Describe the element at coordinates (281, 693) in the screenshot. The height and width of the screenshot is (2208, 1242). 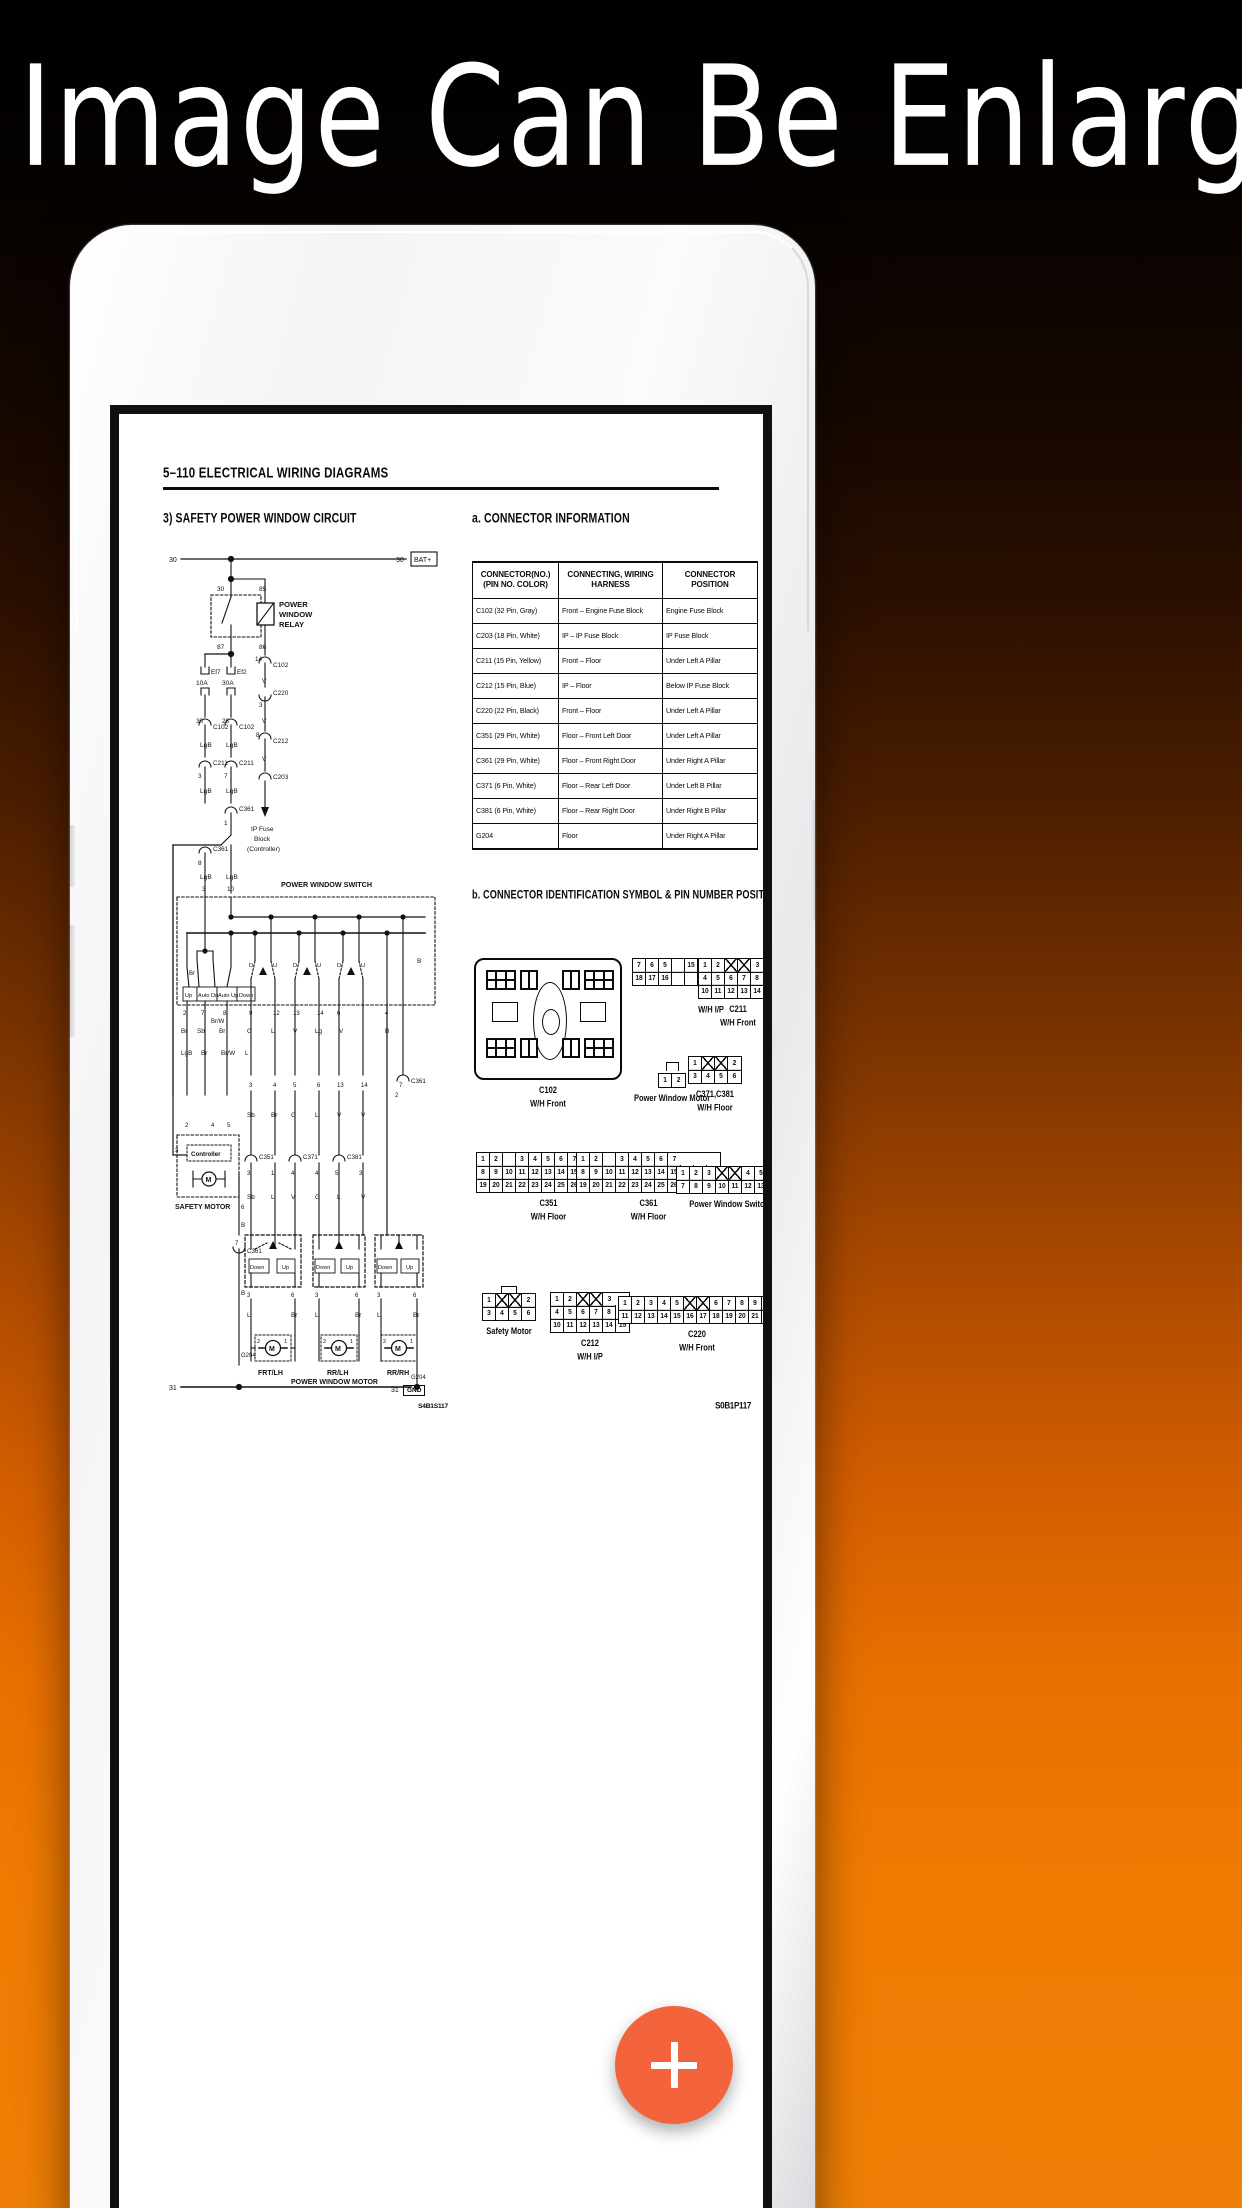
I see `svg-text: C220` at that location.